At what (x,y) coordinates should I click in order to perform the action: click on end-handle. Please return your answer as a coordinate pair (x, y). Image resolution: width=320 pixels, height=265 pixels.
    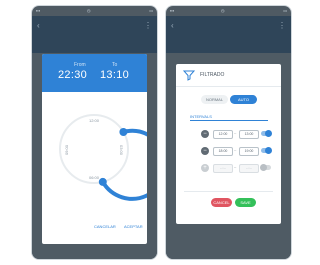
    Looking at the image, I should click on (102, 181).